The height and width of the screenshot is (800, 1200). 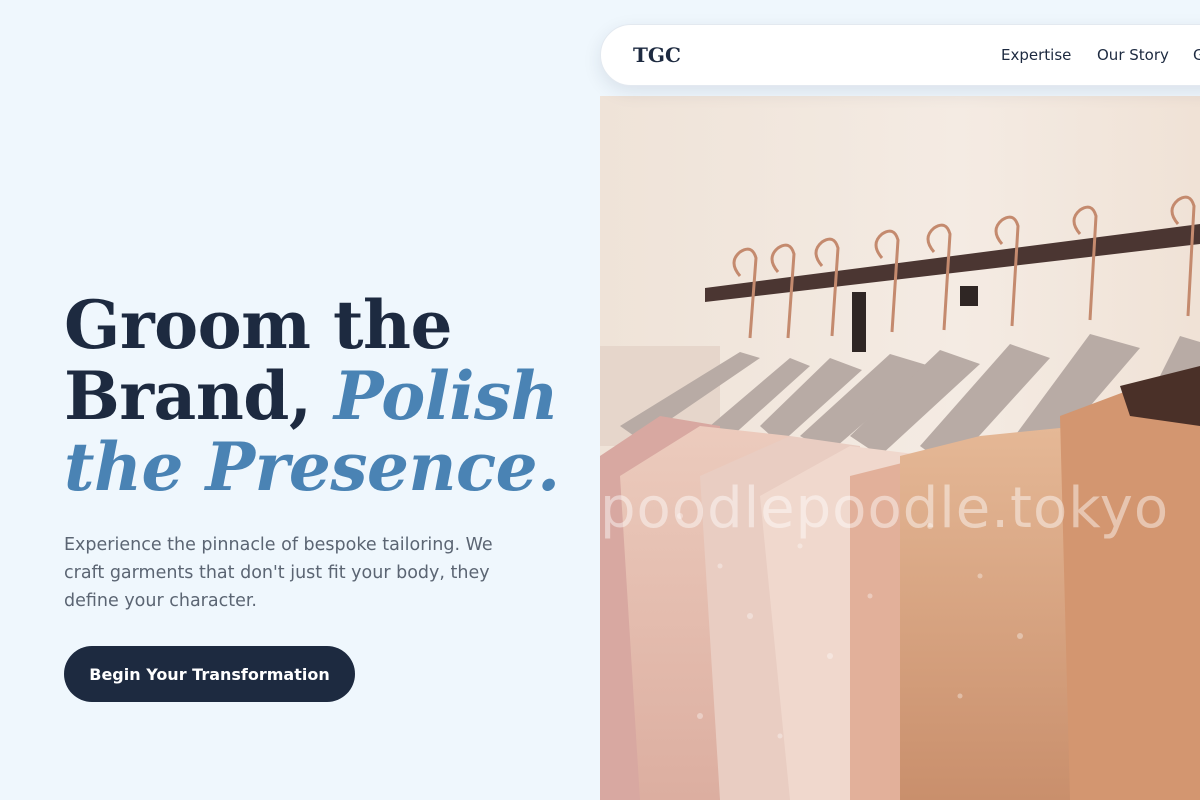 I want to click on hero-headline: Groom the Brand, Polish the Presence., so click(x=324, y=396).